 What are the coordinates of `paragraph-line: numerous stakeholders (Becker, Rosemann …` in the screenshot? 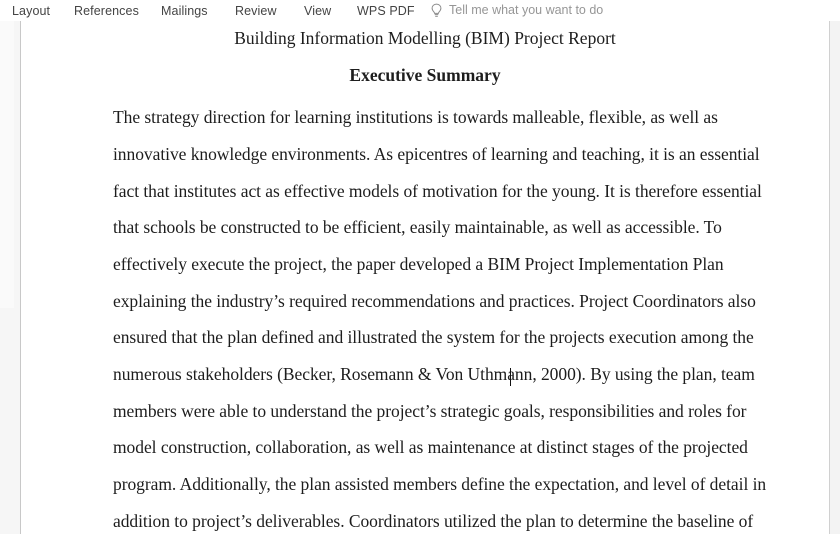 It's located at (434, 374).